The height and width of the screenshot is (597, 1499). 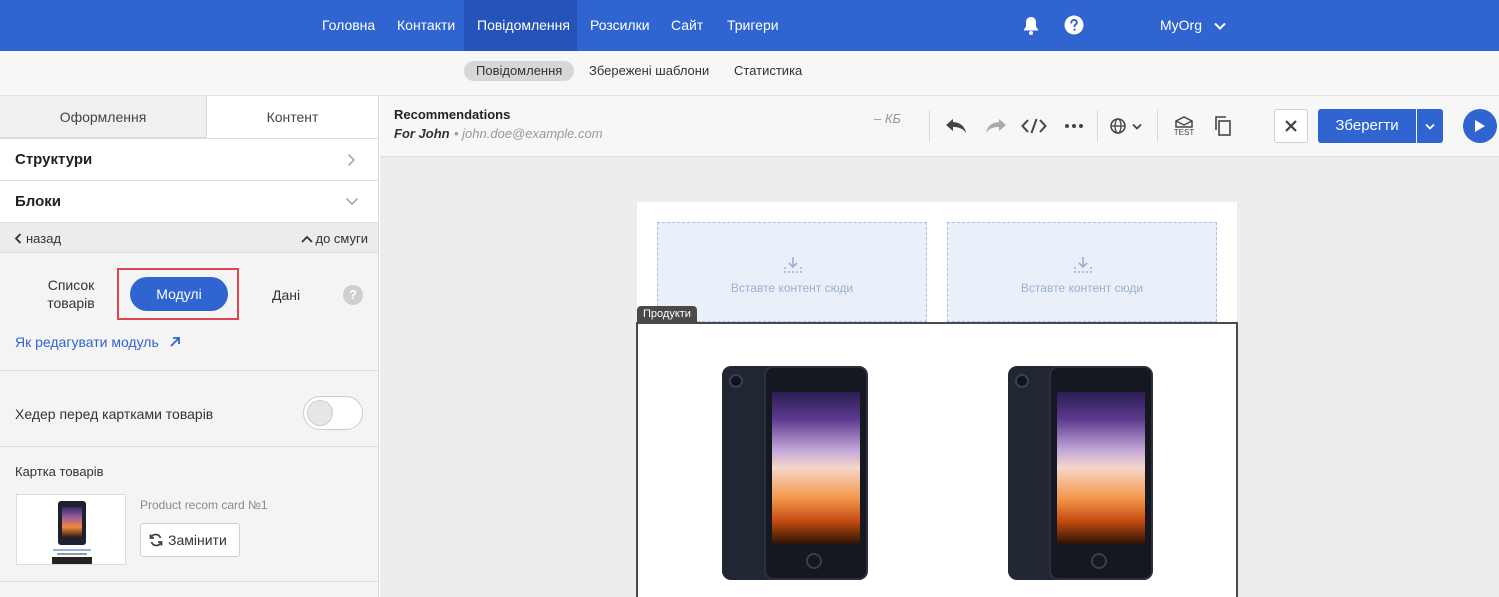 What do you see at coordinates (532, 133) in the screenshot?
I see `recipient-email-text: john.doe@example.com` at bounding box center [532, 133].